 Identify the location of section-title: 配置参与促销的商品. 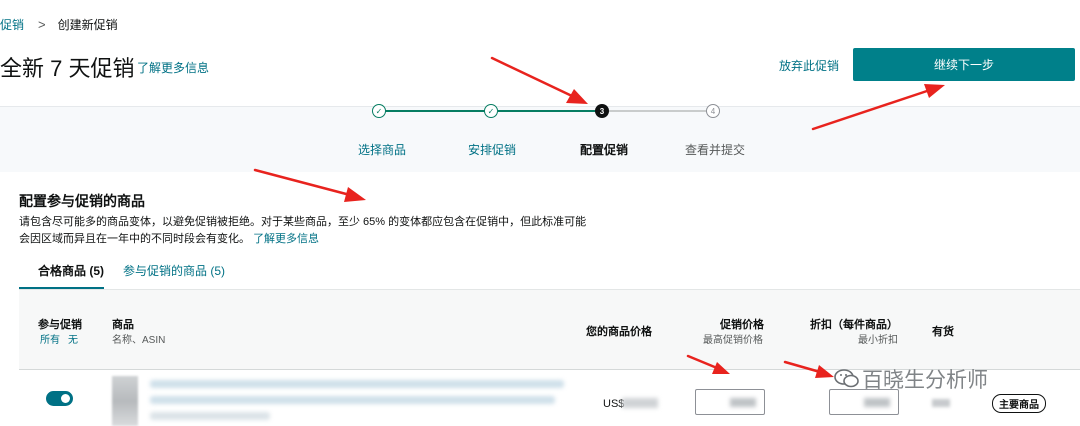
(82, 201).